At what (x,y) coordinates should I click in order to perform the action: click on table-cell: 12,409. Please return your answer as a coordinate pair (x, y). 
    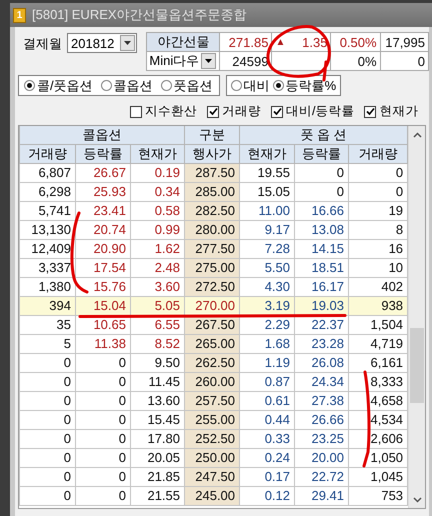
    Looking at the image, I should click on (48, 249).